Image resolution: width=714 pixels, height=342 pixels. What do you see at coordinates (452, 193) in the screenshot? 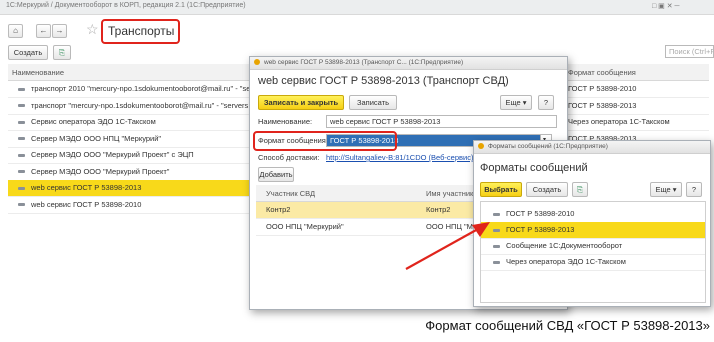
I see `column-header-participant-name: Имя участника` at bounding box center [452, 193].